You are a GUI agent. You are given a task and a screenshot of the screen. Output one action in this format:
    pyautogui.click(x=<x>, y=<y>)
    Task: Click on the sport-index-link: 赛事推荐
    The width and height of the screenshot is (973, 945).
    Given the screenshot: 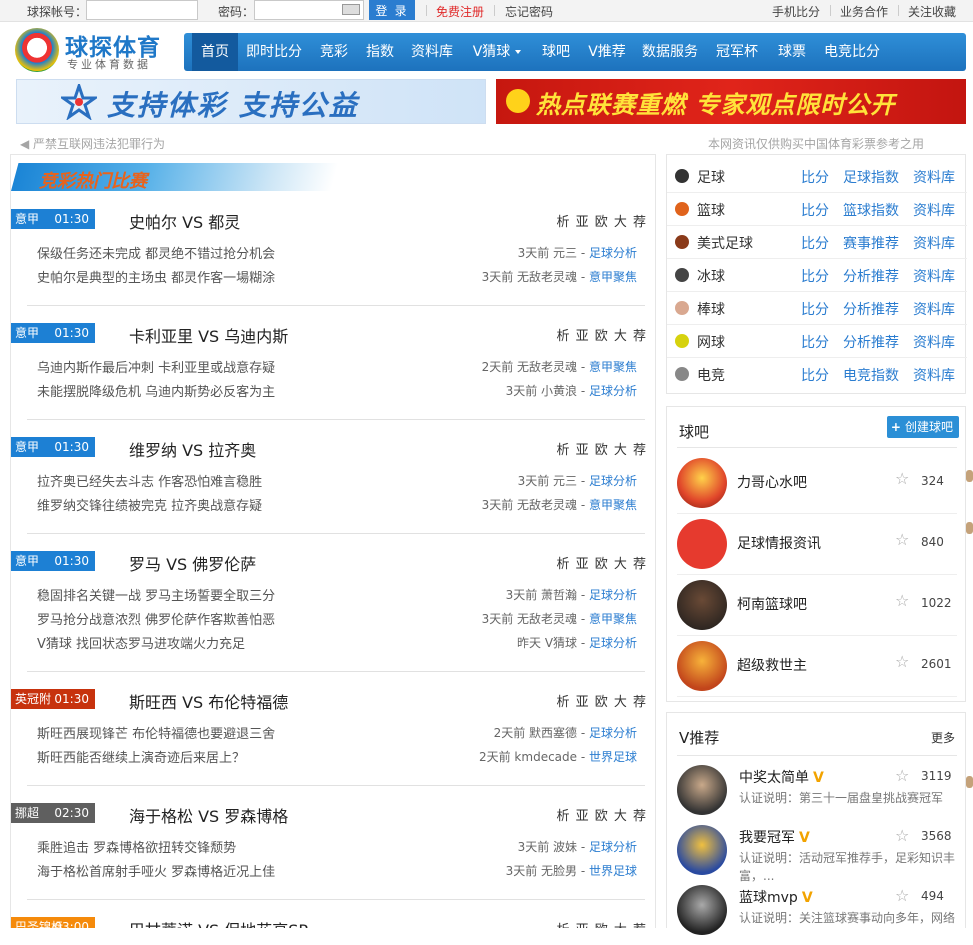 What is the action you would take?
    pyautogui.click(x=871, y=243)
    